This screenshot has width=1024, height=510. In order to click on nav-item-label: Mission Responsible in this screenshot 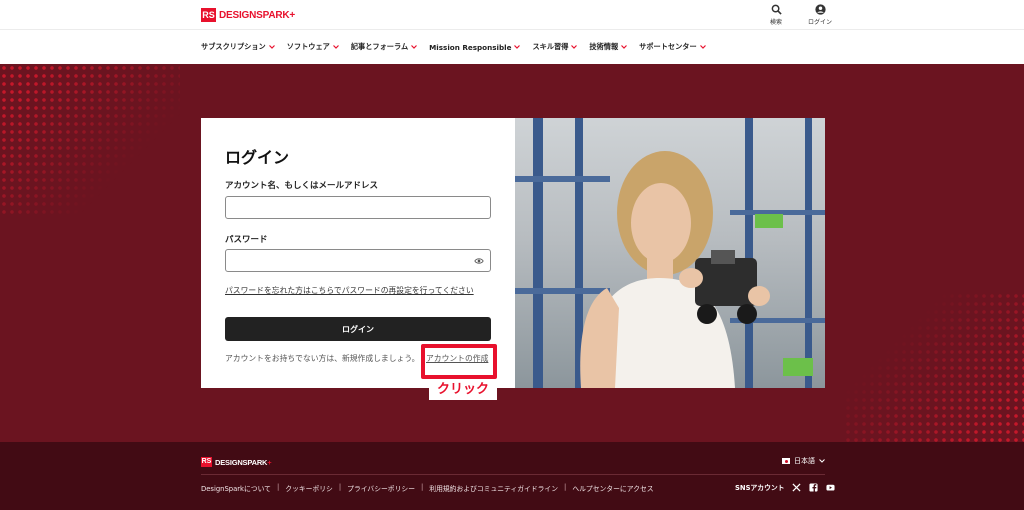, I will do `click(470, 47)`.